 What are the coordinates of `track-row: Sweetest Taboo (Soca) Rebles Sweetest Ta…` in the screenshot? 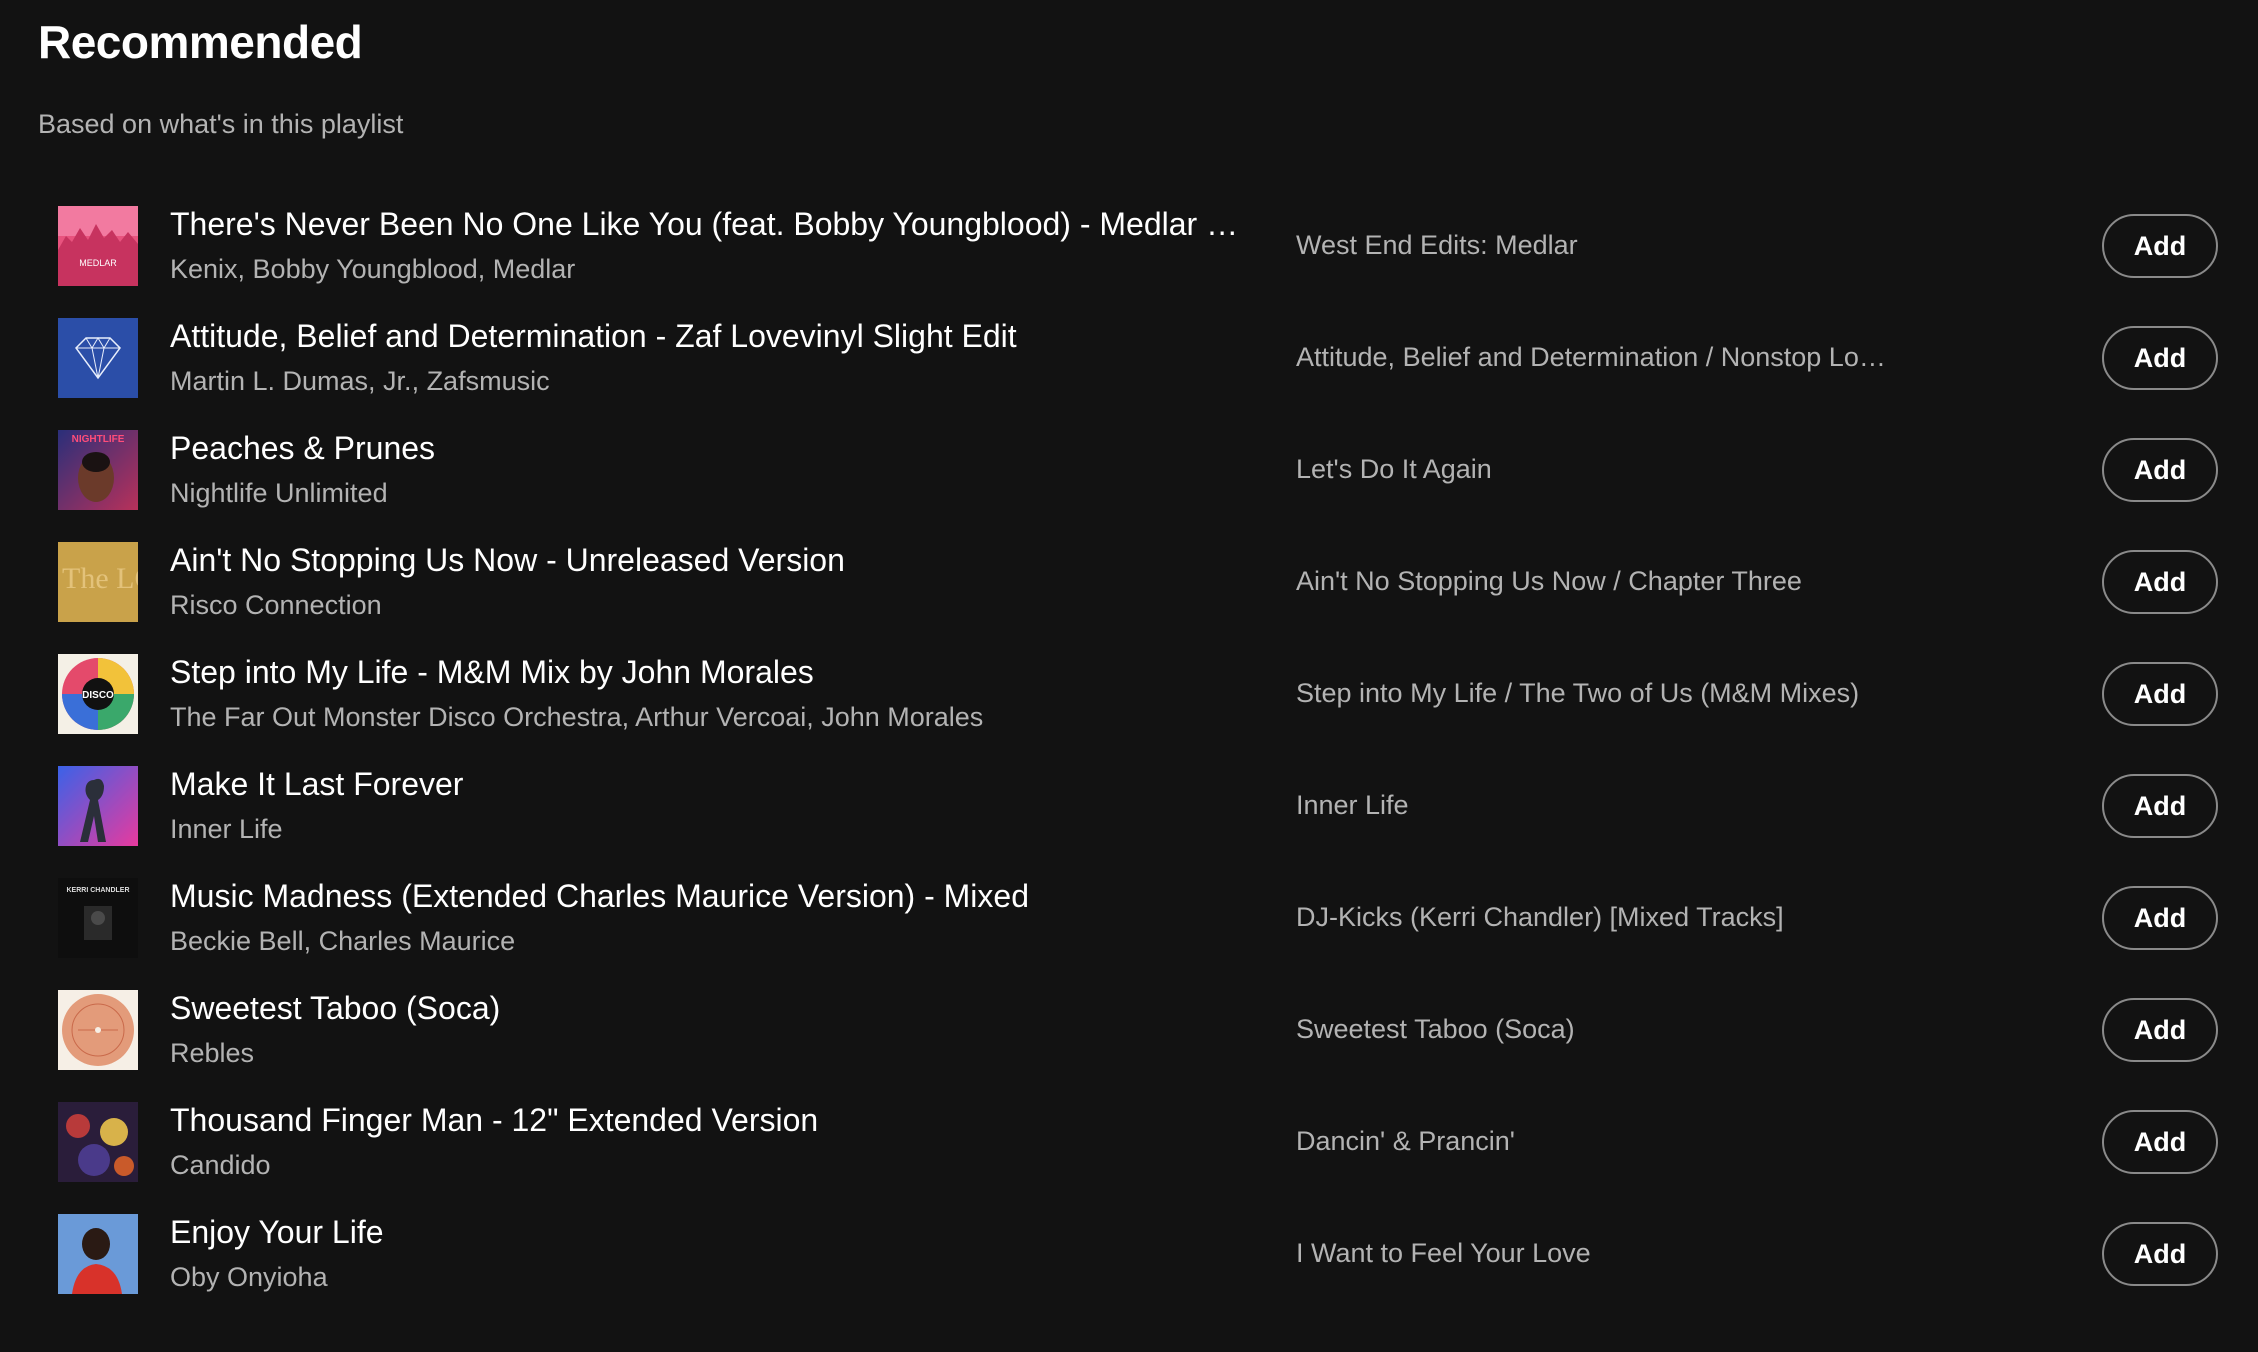 It's located at (1129, 1034).